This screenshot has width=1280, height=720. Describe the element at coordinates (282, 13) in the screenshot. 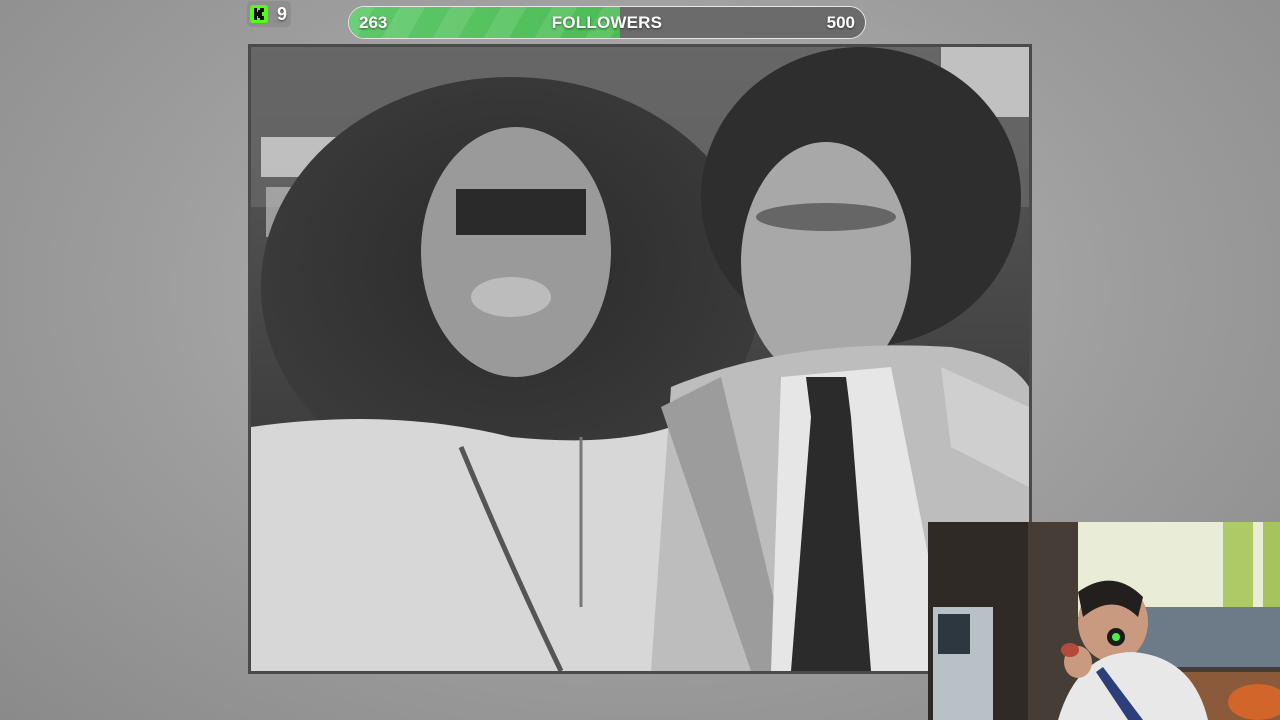

I see `viewer-count: 9` at that location.